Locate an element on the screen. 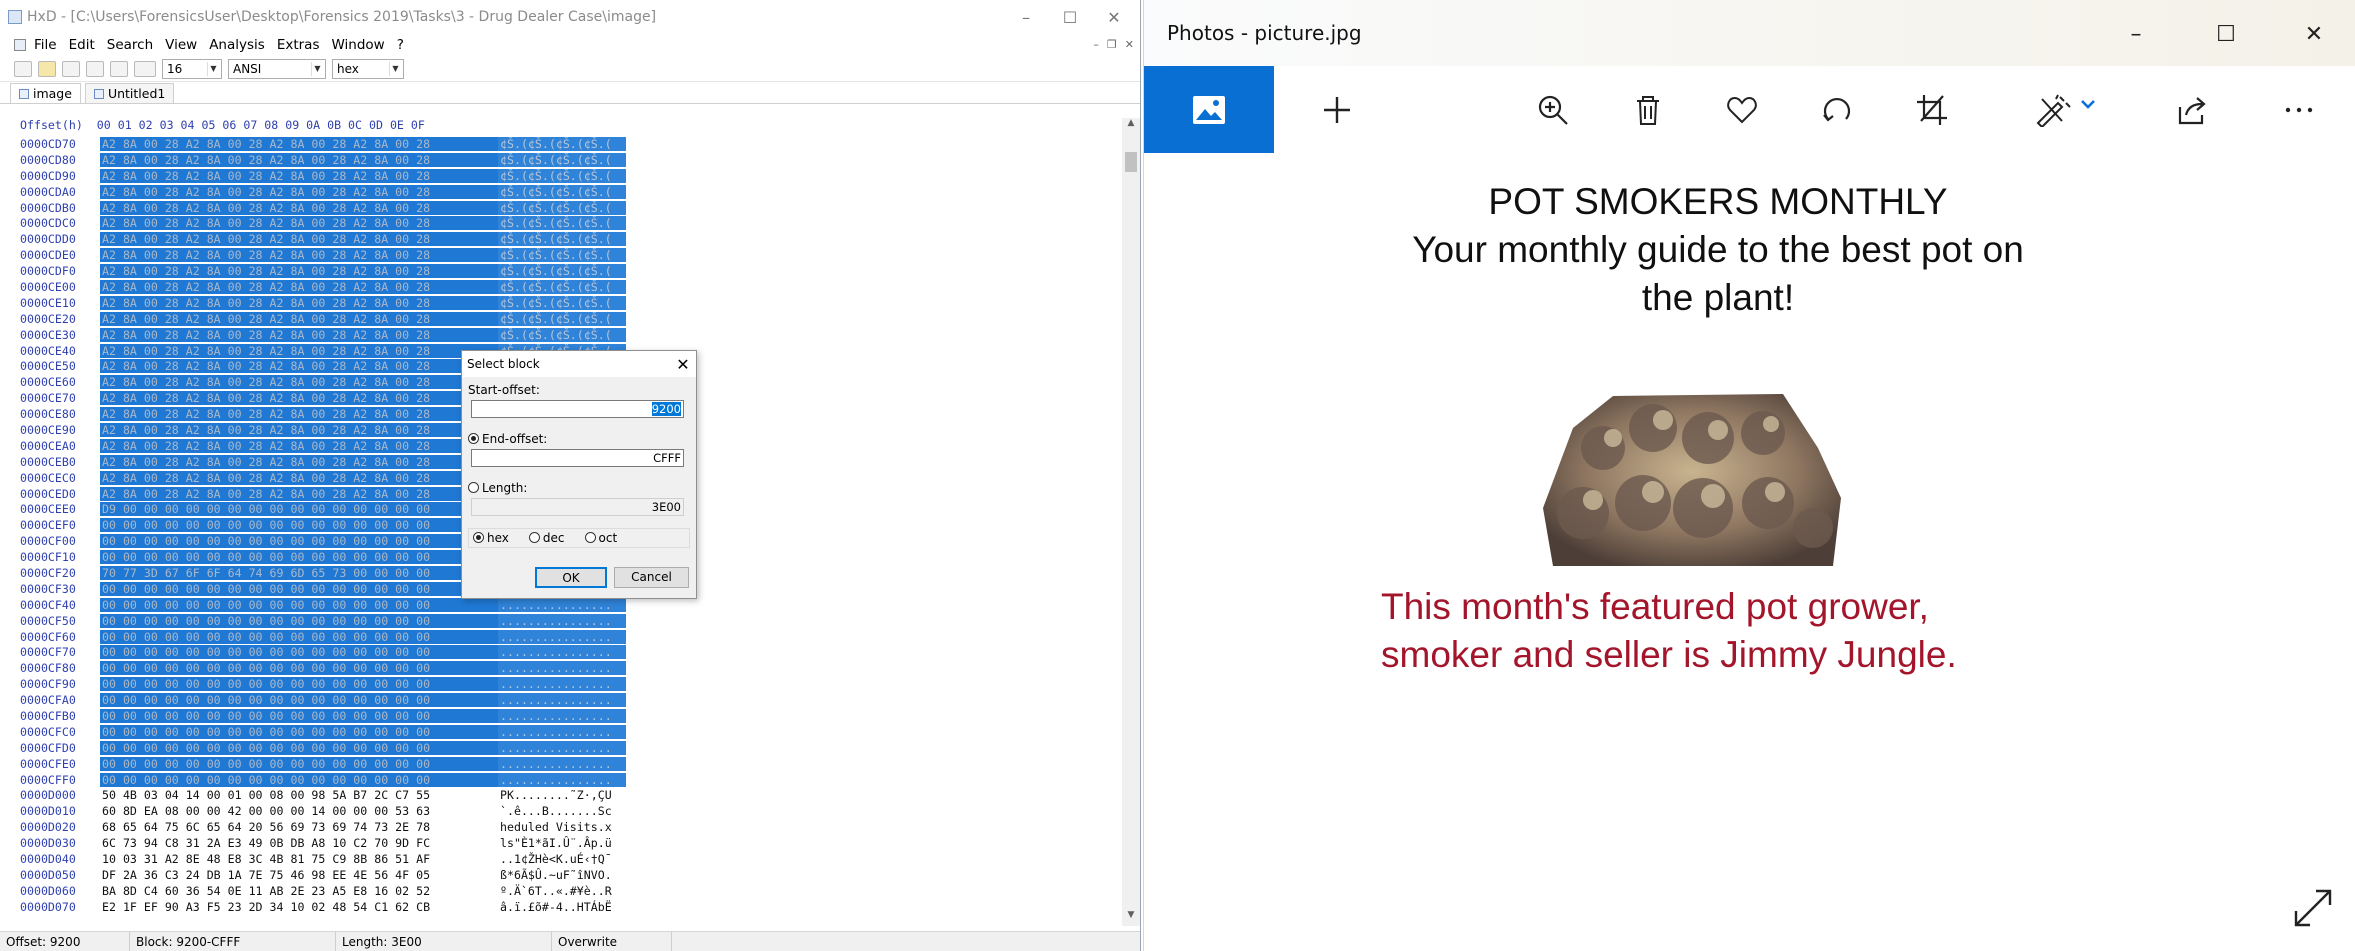 Image resolution: width=2355 pixels, height=951 pixels. save-icon is located at coordinates (71, 68).